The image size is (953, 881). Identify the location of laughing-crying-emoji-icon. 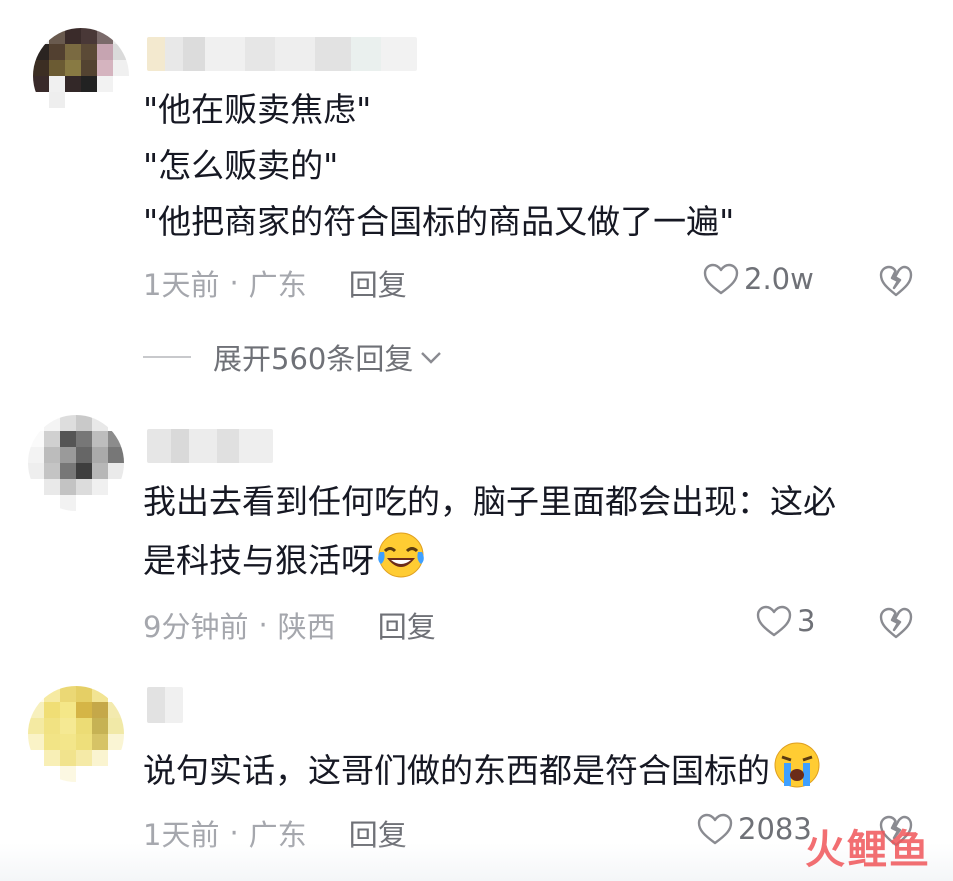
(401, 555).